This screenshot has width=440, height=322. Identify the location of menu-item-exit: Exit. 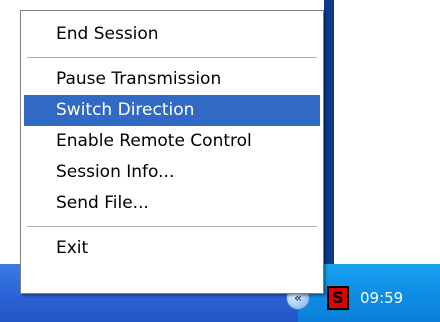
(172, 248).